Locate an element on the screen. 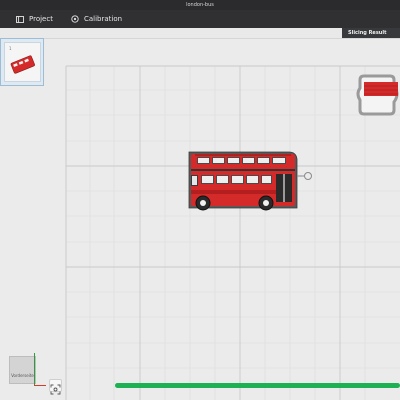 The width and height of the screenshot is (400, 400). tab-calibration-label: Calibration is located at coordinates (103, 19).